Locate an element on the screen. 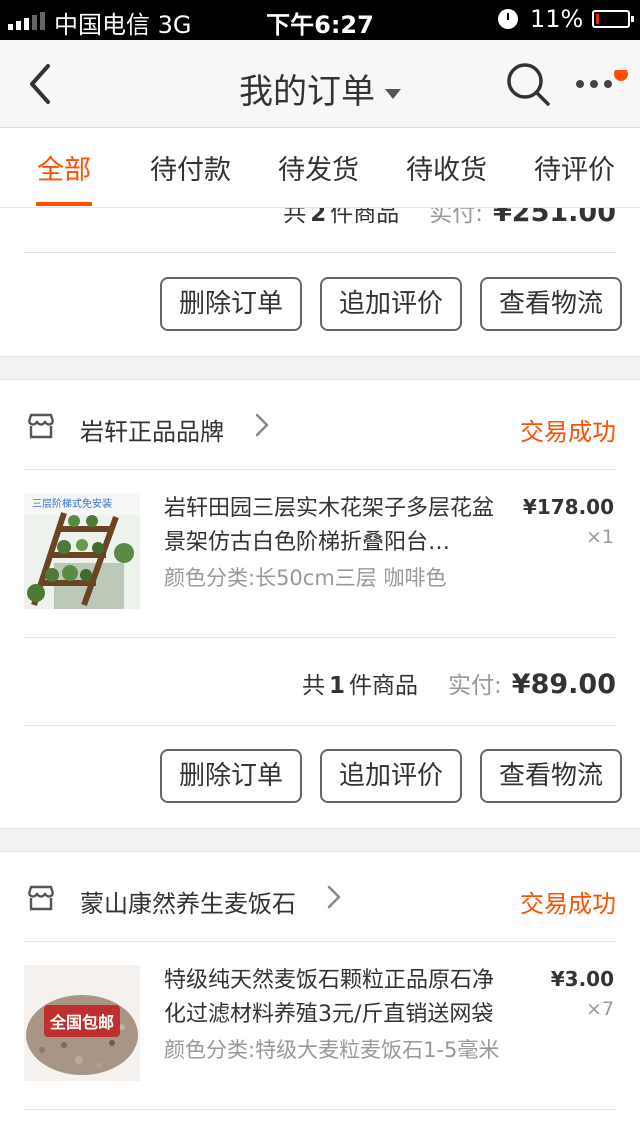 The width and height of the screenshot is (640, 1136). tab-pending-shipment: 待发货 is located at coordinates (318, 167).